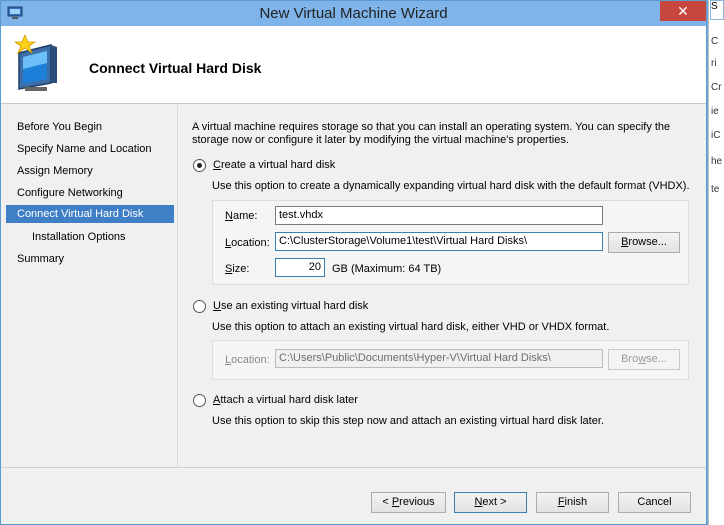 This screenshot has width=724, height=525. I want to click on nav-step-connect-virtual-hard-disk: Connect Virtual Hard Disk, so click(90, 214).